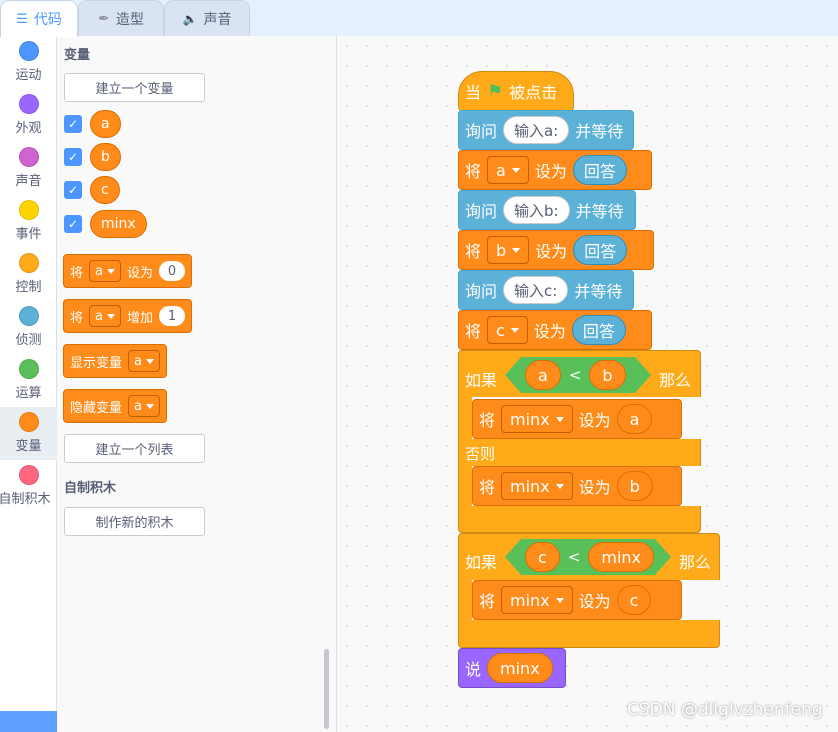  I want to click on tab-costumes: ✒ 造型, so click(121, 18).